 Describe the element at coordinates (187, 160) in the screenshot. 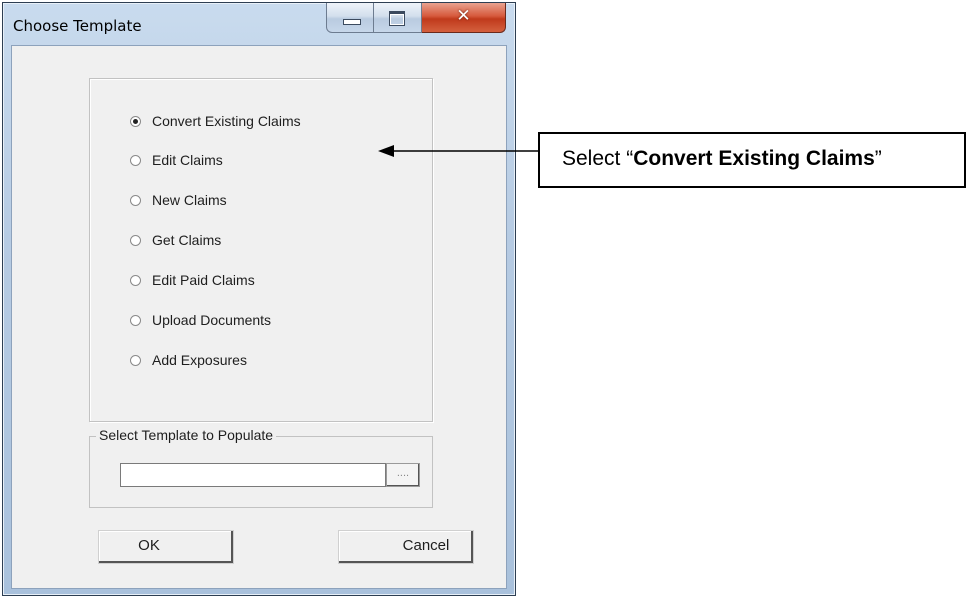

I see `option-label: Edit Claims` at that location.